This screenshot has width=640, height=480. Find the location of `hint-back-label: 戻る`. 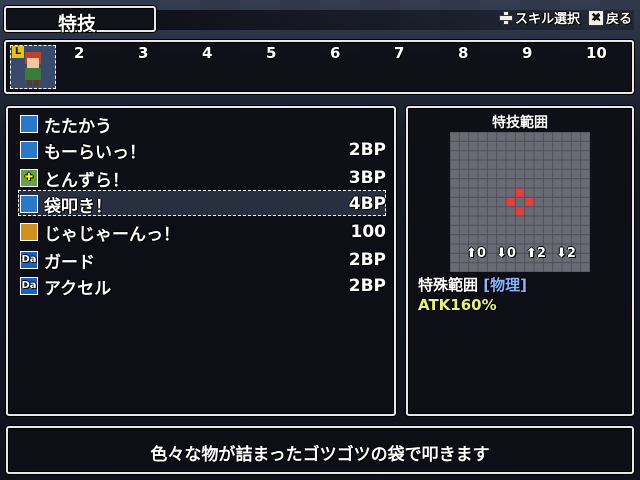

hint-back-label: 戻る is located at coordinates (619, 17).